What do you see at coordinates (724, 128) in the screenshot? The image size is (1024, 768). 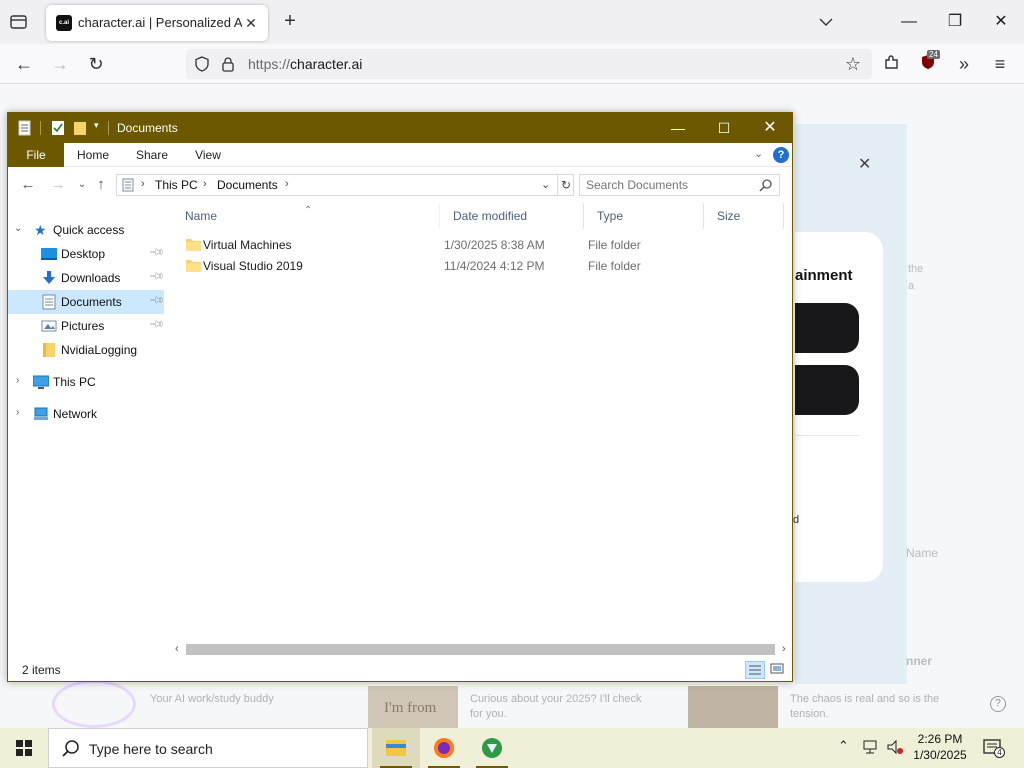 I see `maximize-icon: ☐` at bounding box center [724, 128].